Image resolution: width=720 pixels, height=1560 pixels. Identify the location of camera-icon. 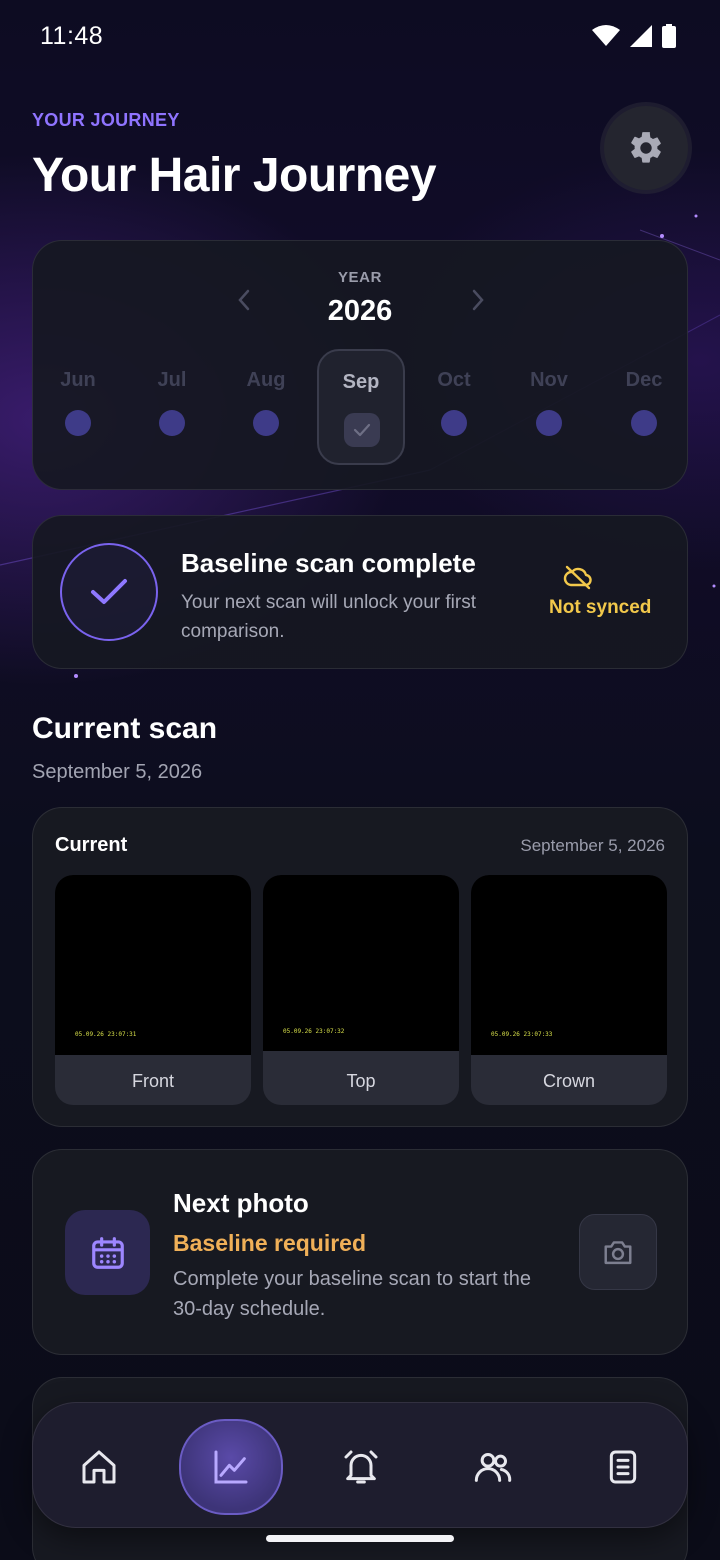
(618, 1253).